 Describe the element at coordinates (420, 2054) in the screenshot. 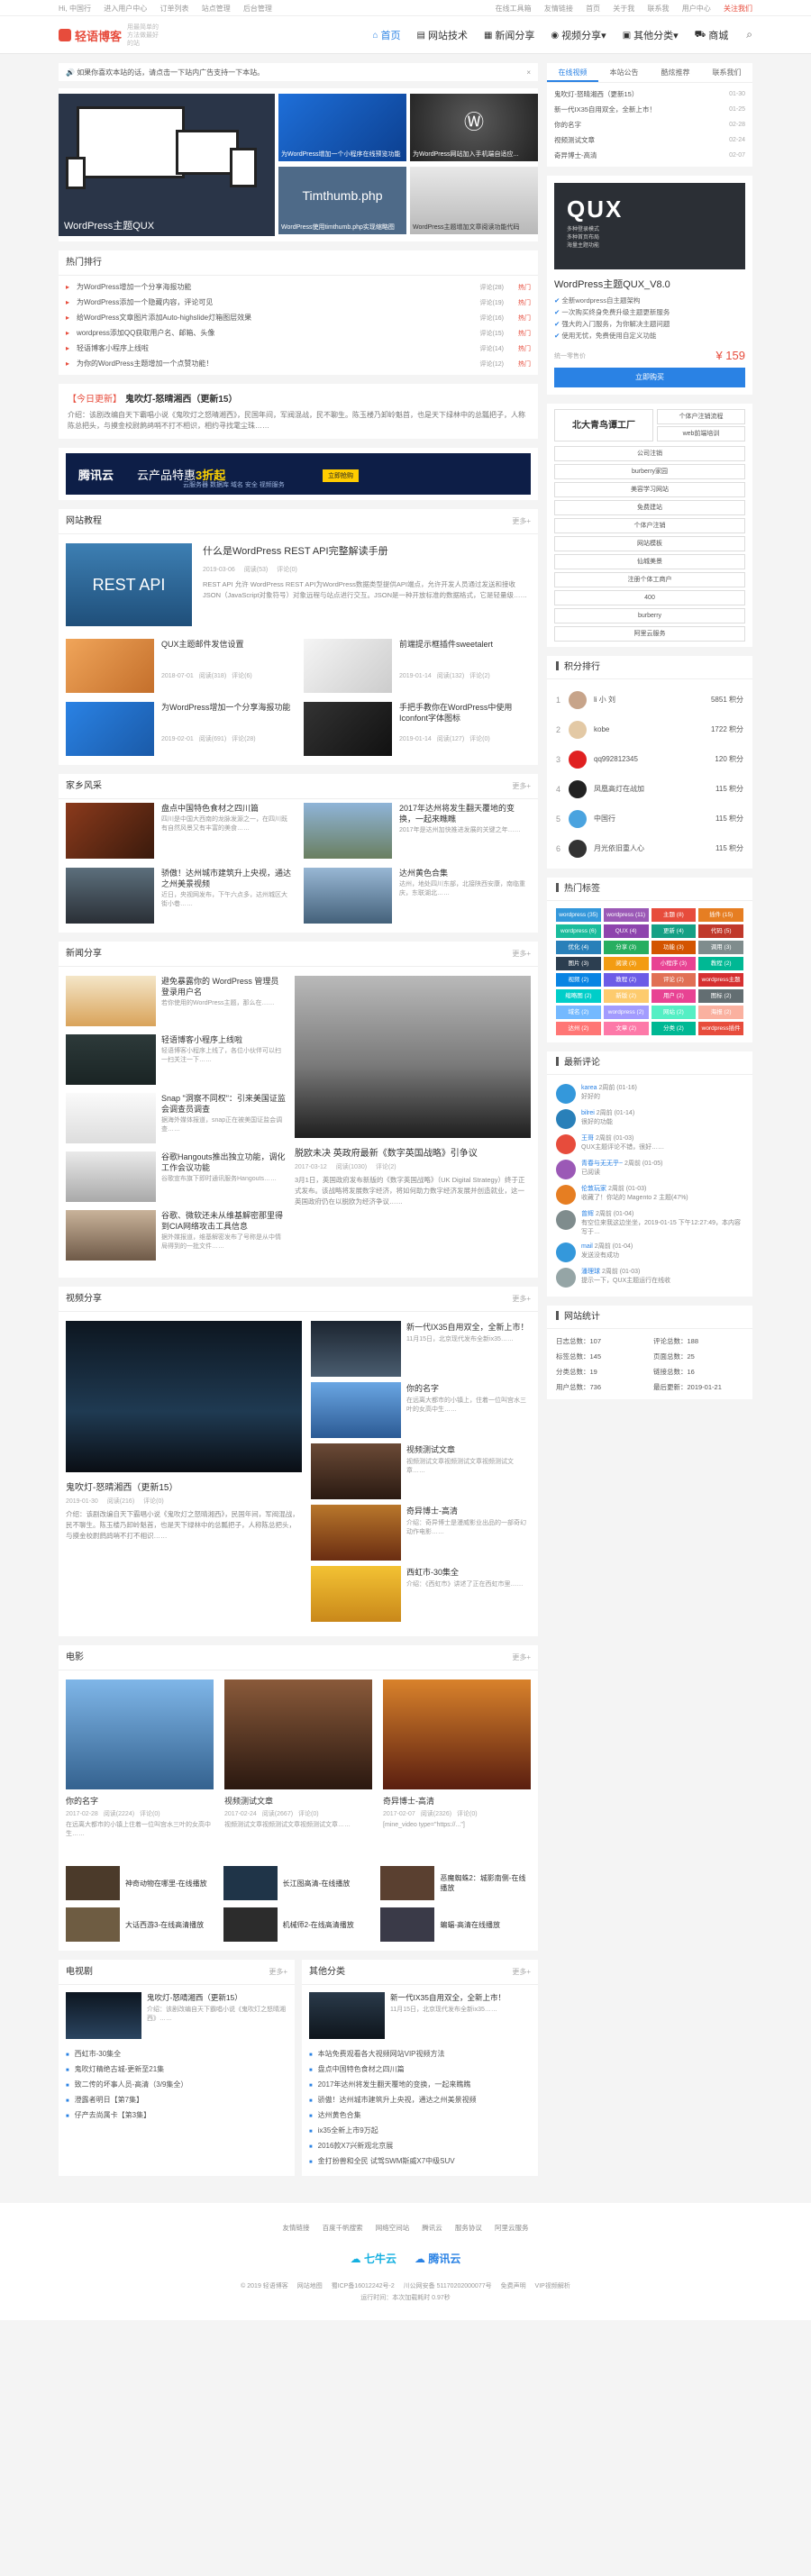

I see `list-item: 本站免费观看各大视频网站VIP视频方法` at that location.